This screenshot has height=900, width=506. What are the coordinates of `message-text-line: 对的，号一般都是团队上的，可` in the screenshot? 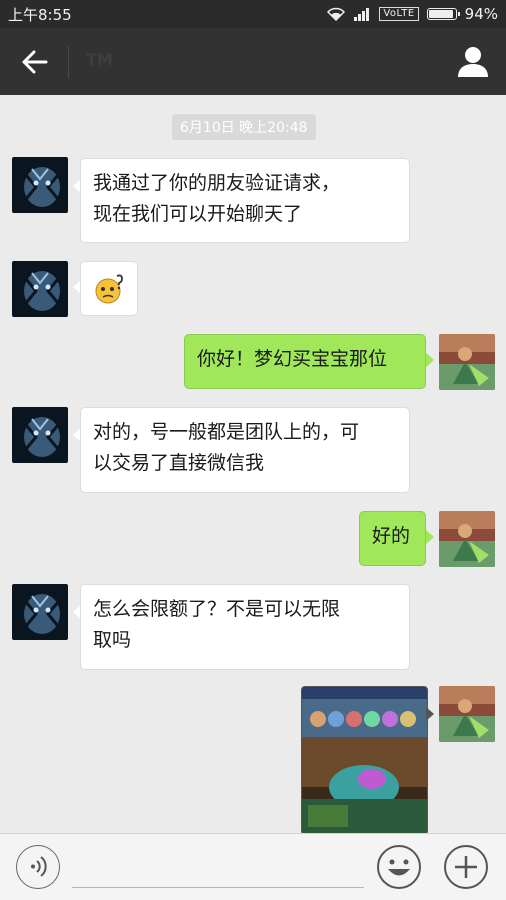 It's located at (226, 432).